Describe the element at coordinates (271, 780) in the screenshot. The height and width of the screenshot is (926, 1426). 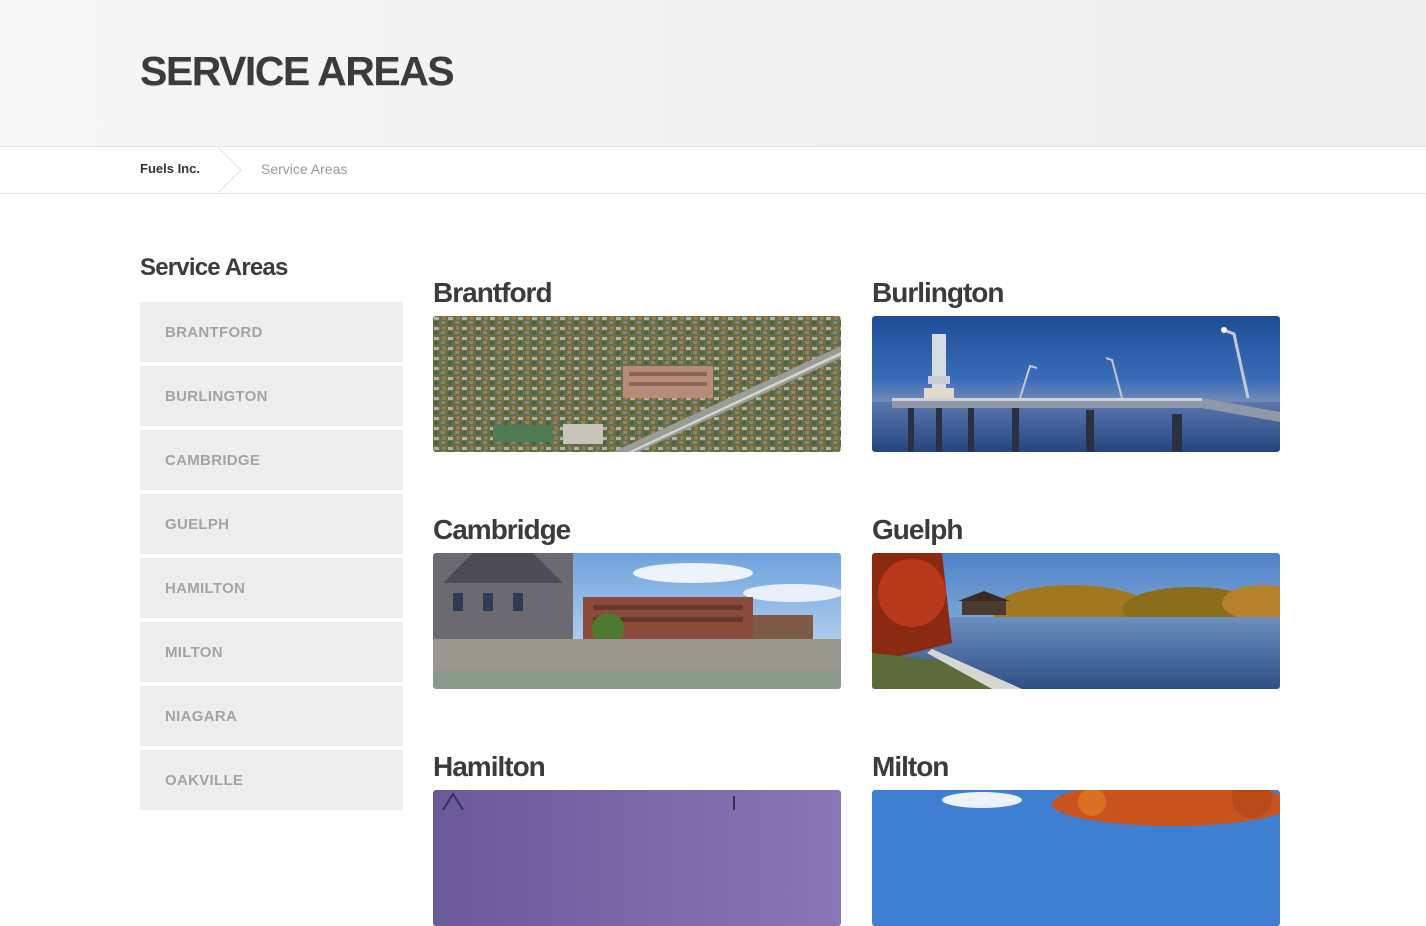
I see `sidebar-item-oakville: OAKVILLE` at that location.